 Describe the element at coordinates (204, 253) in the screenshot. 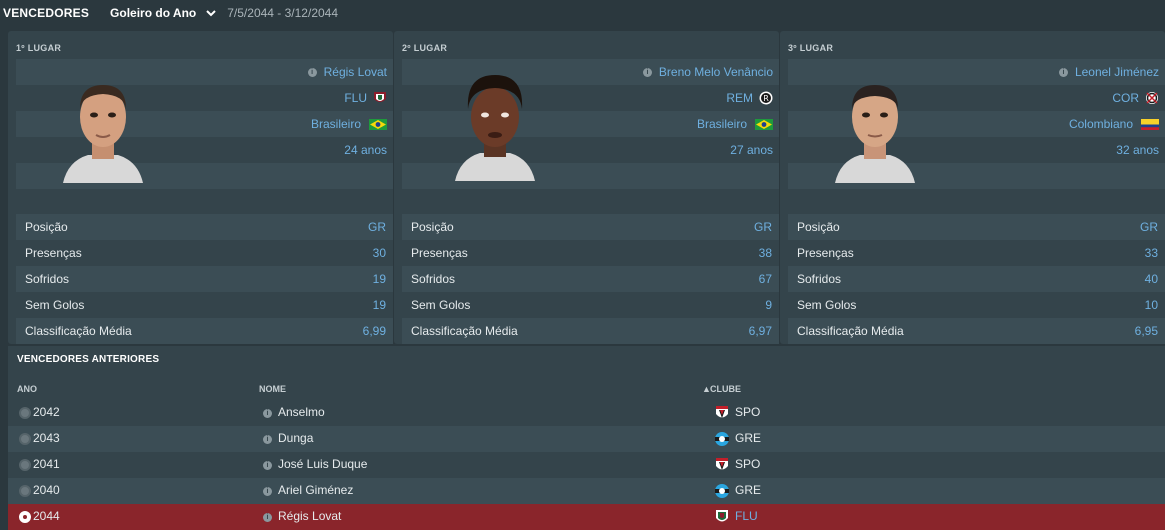

I see `stat-row: Presenças 30` at that location.